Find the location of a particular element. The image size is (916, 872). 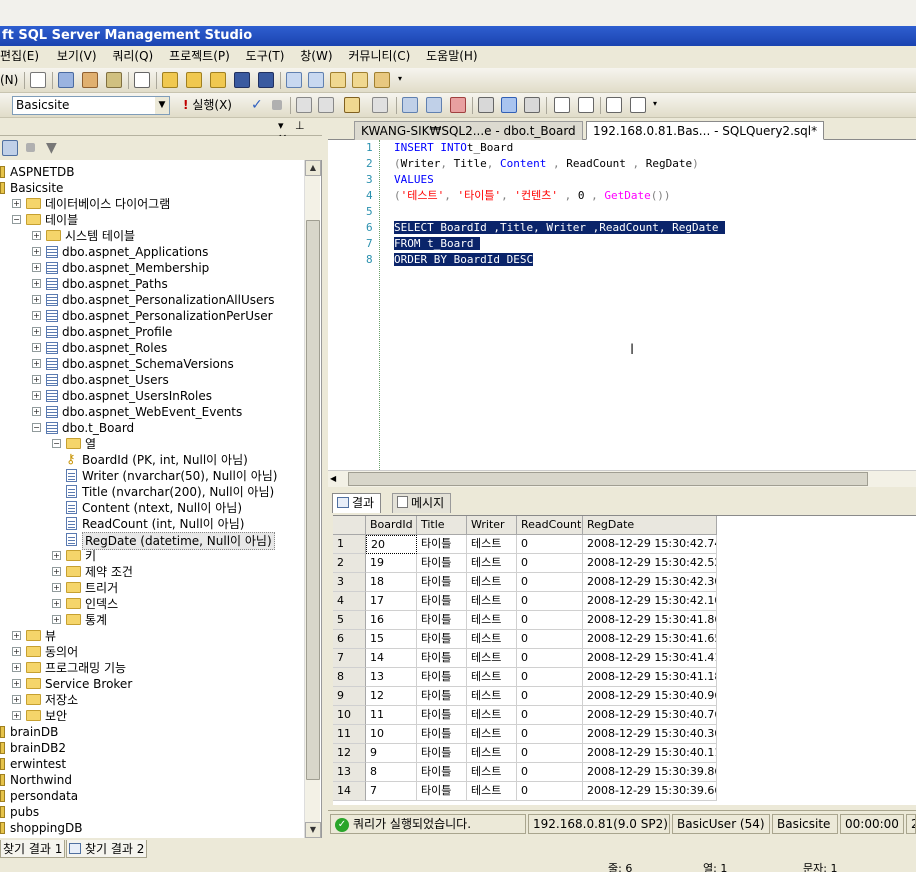

code-line: VALUES is located at coordinates (414, 180).